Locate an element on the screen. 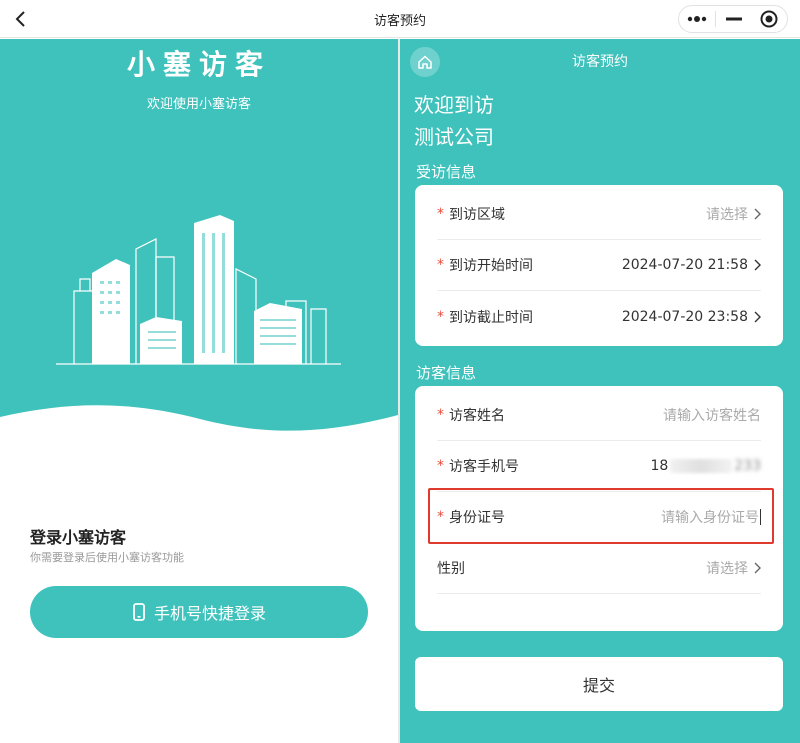 The height and width of the screenshot is (743, 800). visitor-name-label: 访客姓名 is located at coordinates (477, 416).